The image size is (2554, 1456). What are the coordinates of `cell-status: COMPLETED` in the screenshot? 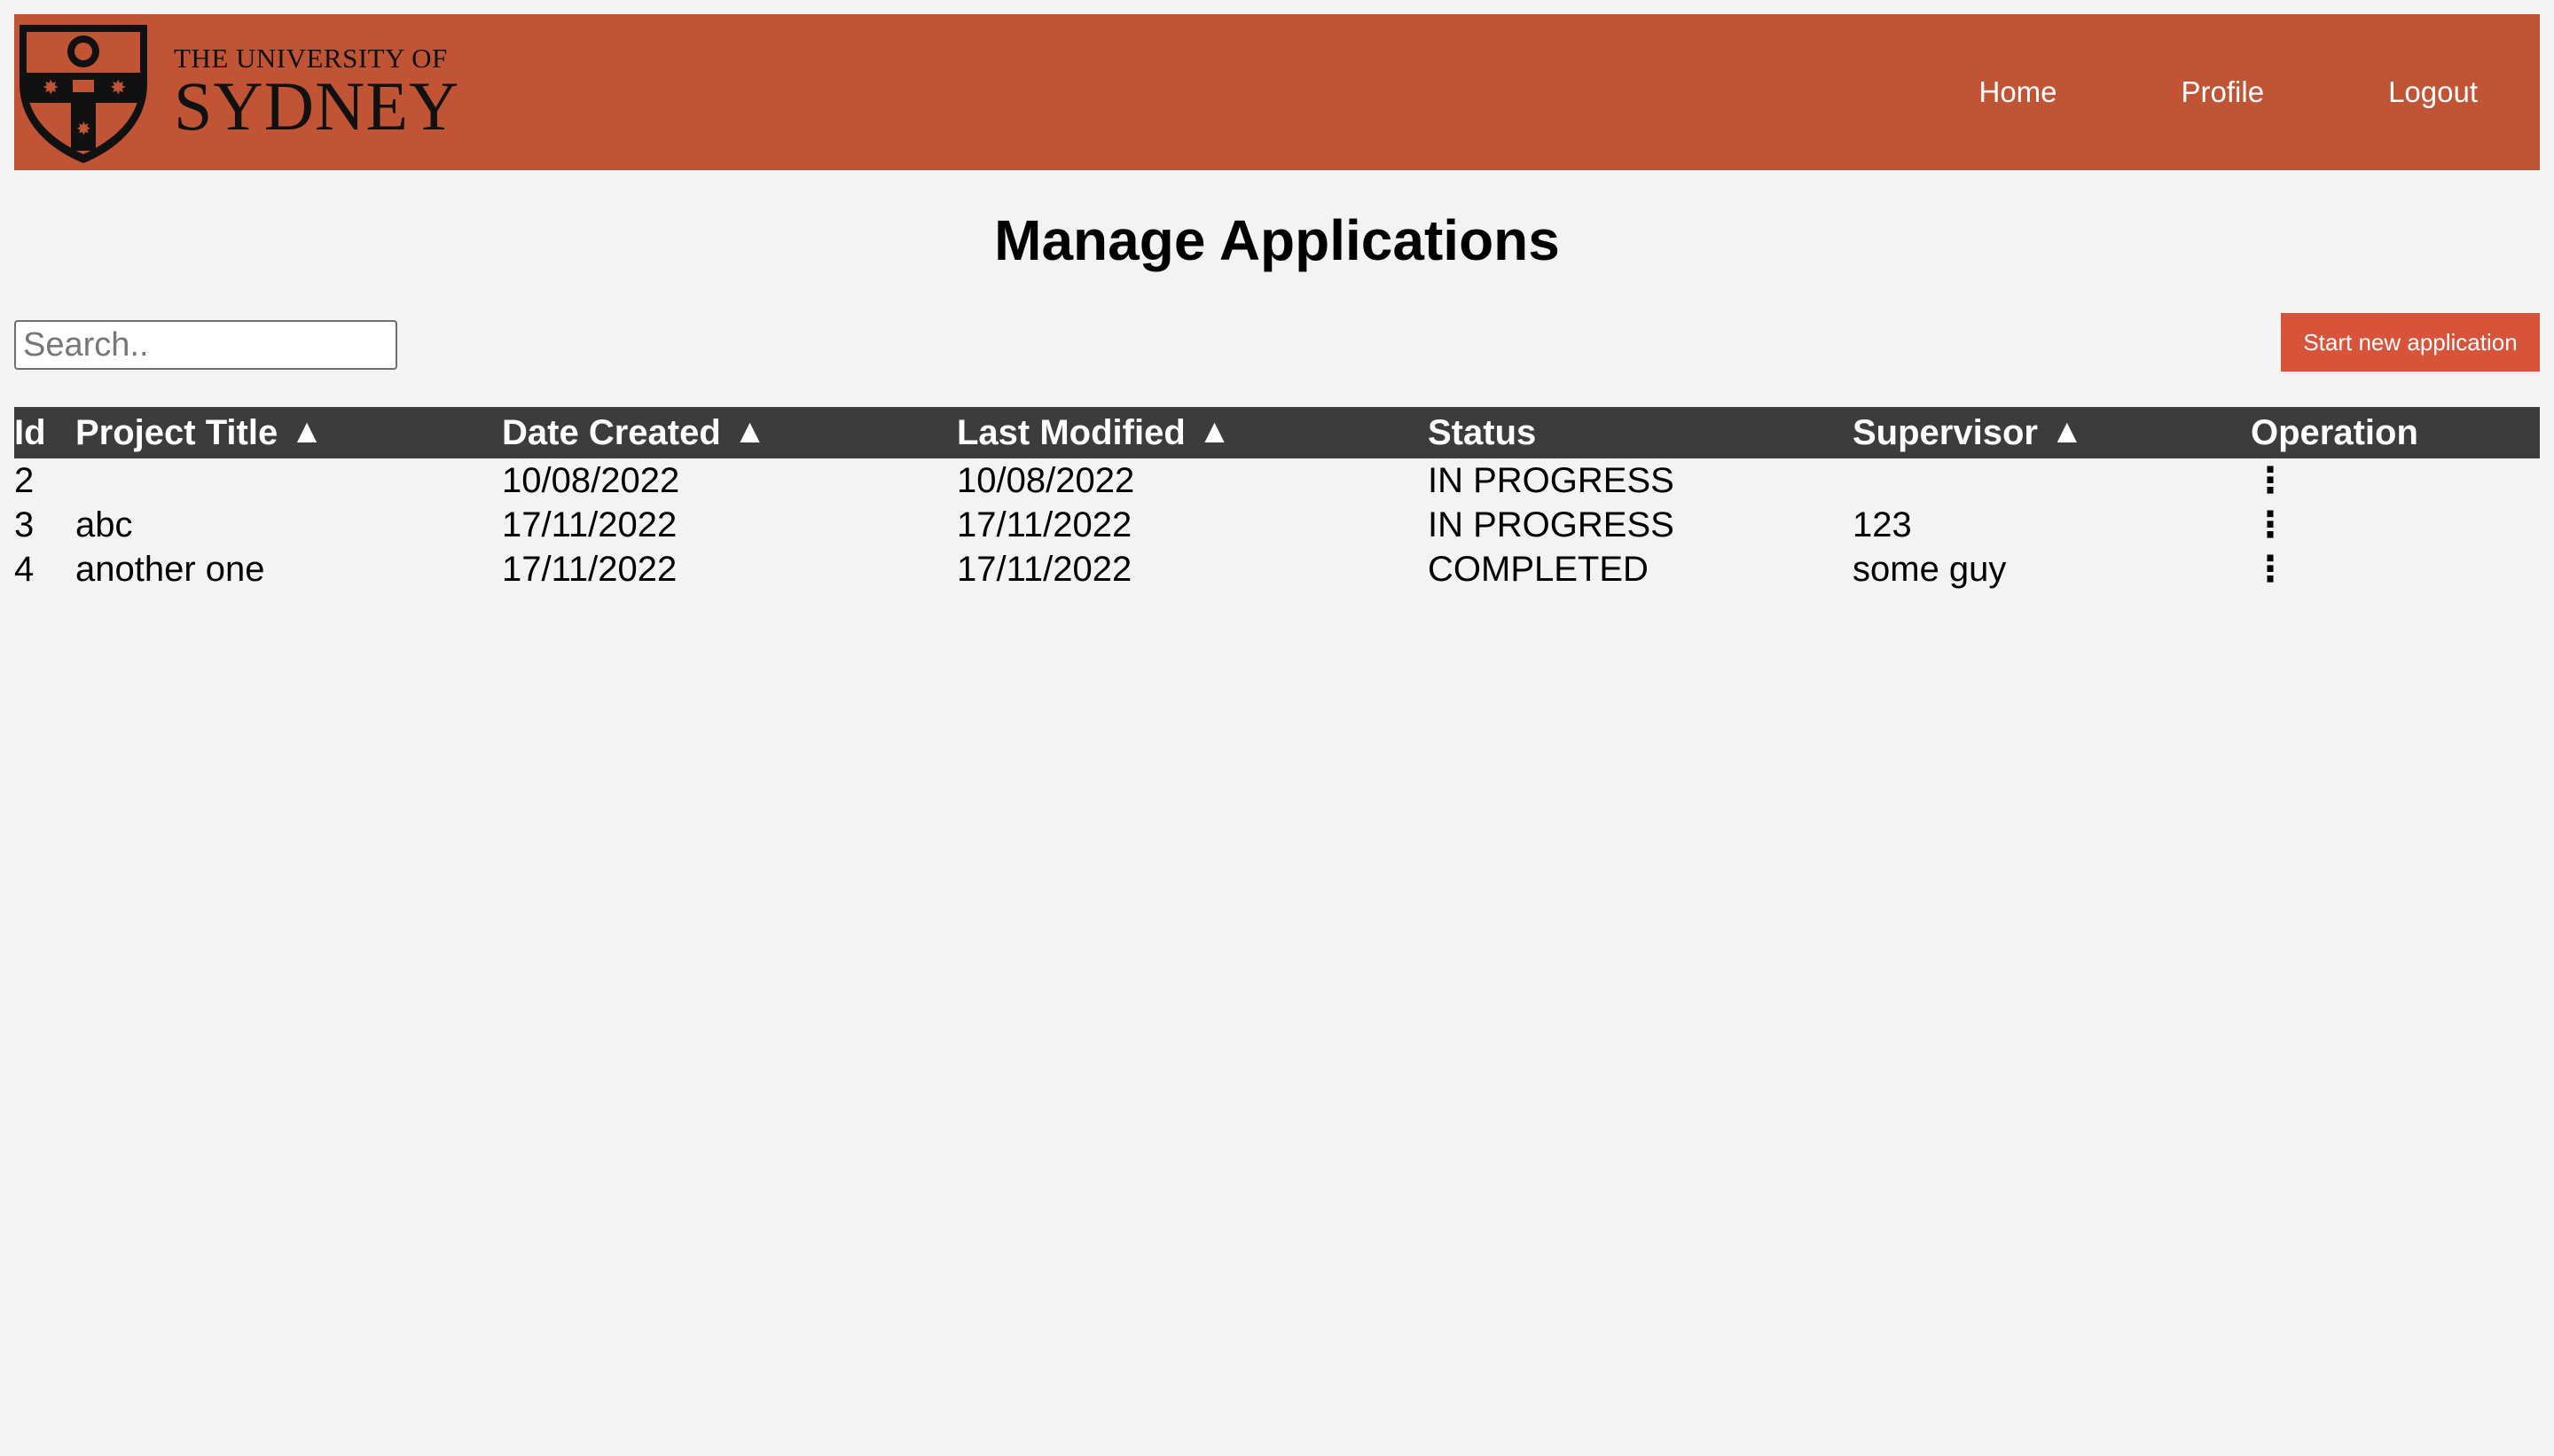 It's located at (1538, 569).